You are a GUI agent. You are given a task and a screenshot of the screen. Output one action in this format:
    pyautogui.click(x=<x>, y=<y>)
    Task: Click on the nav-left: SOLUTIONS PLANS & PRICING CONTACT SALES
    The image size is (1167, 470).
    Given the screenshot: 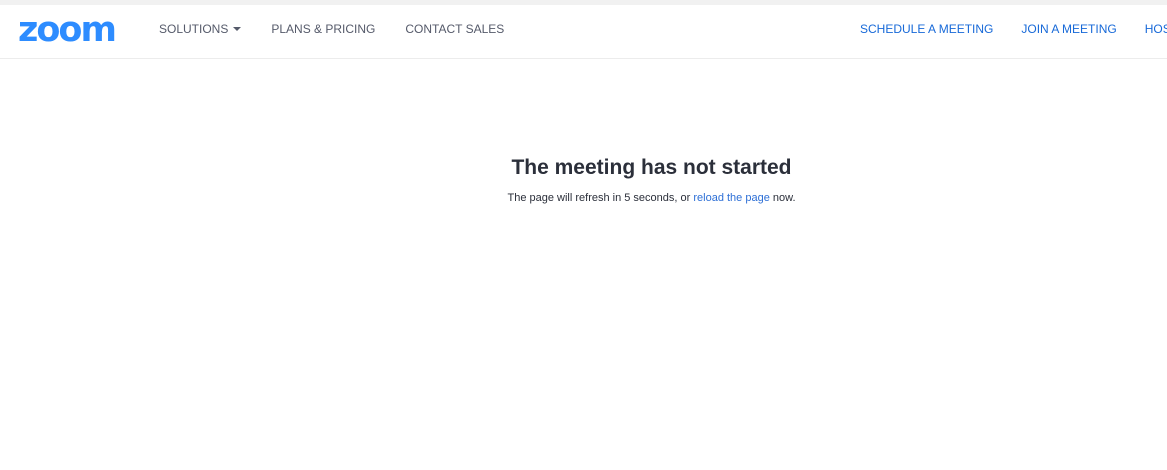 What is the action you would take?
    pyautogui.click(x=346, y=29)
    